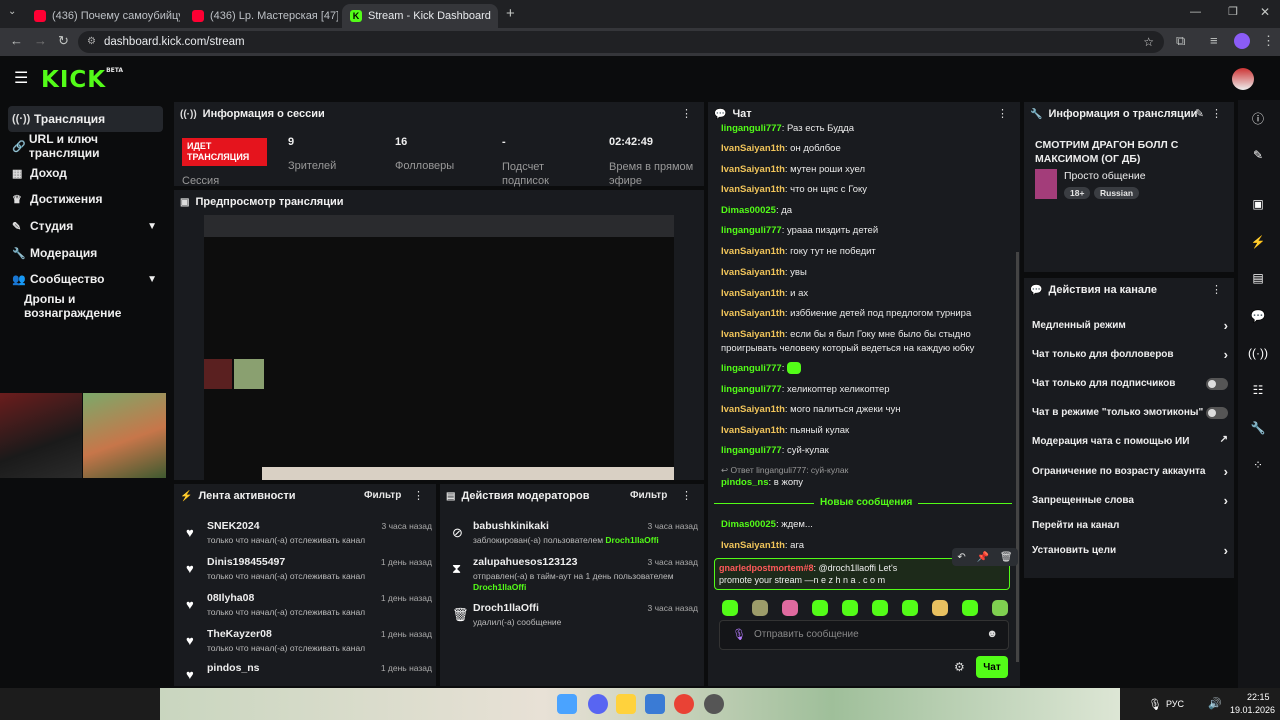 This screenshot has height=720, width=1280. Describe the element at coordinates (1233, 11) in the screenshot. I see `maximize-icon: ❐` at that location.